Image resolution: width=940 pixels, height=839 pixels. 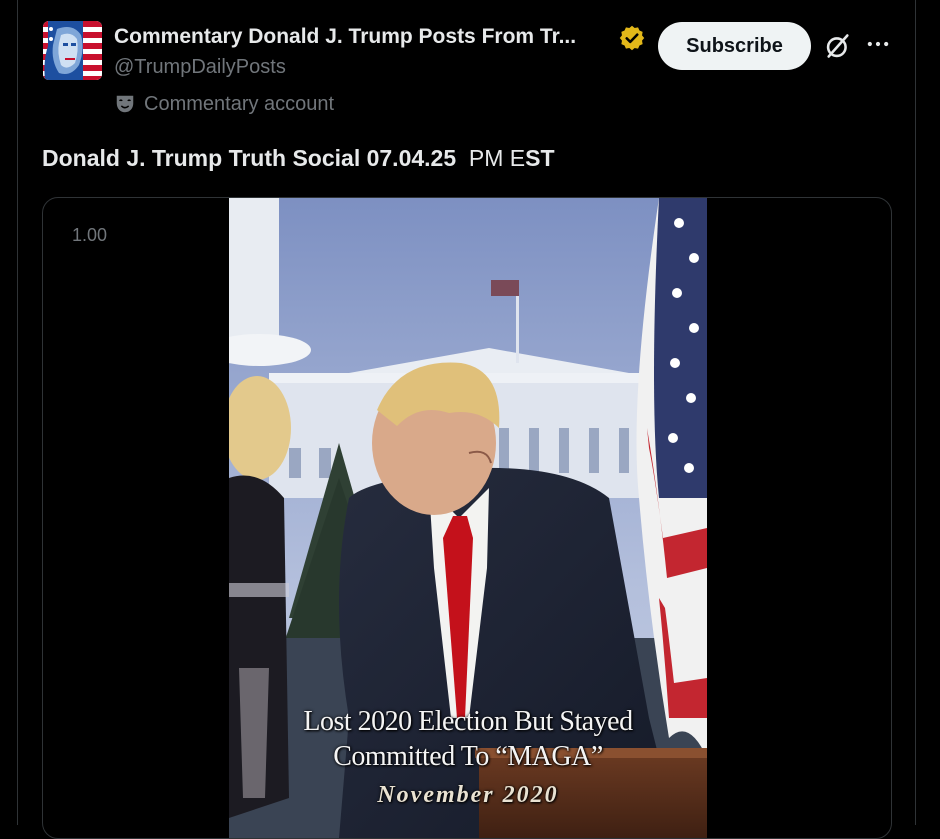 I want to click on account-label: Commentary account, so click(x=239, y=103).